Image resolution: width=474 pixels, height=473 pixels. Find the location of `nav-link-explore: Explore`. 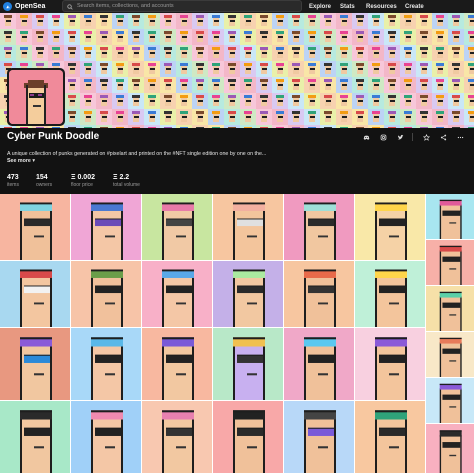

nav-link-explore: Explore is located at coordinates (320, 7).